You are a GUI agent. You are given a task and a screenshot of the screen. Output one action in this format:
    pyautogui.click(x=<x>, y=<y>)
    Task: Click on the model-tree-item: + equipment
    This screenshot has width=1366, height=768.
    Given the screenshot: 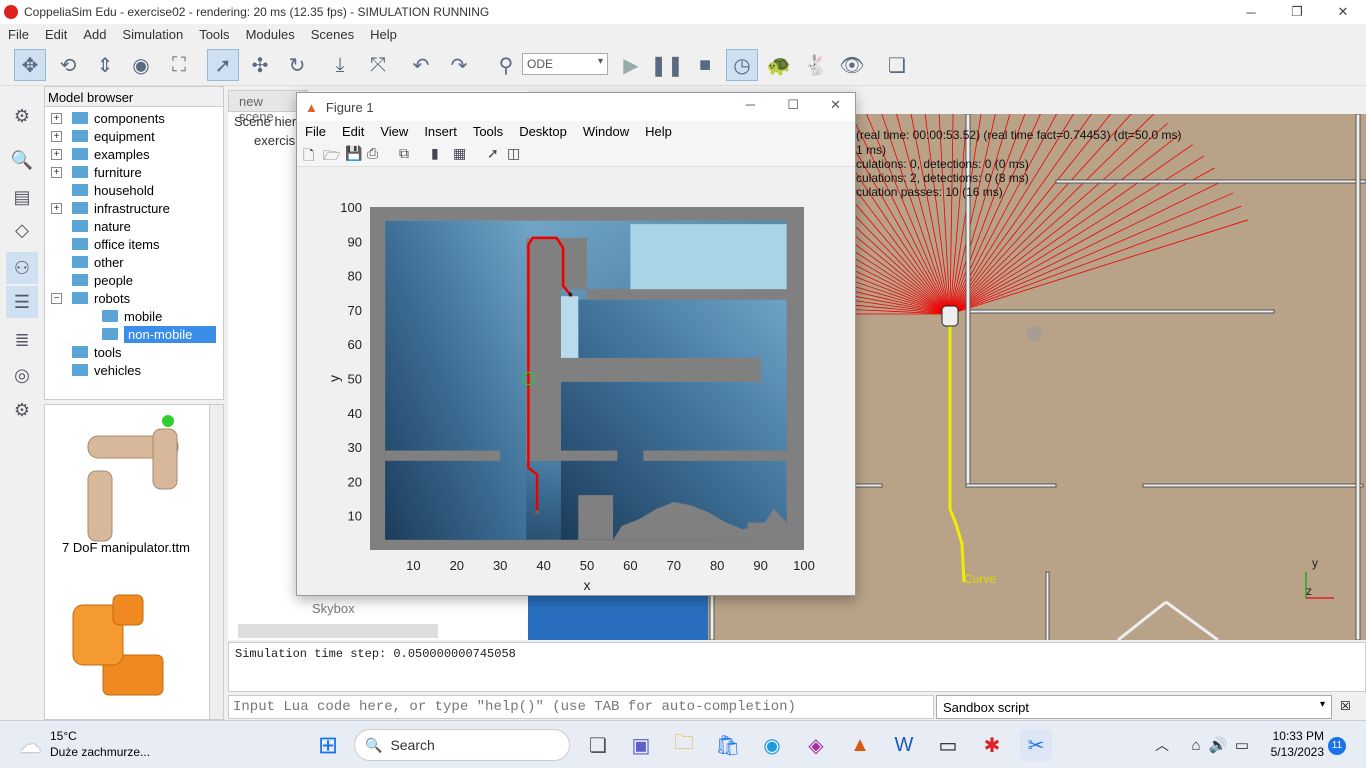 What is the action you would take?
    pyautogui.click(x=103, y=136)
    